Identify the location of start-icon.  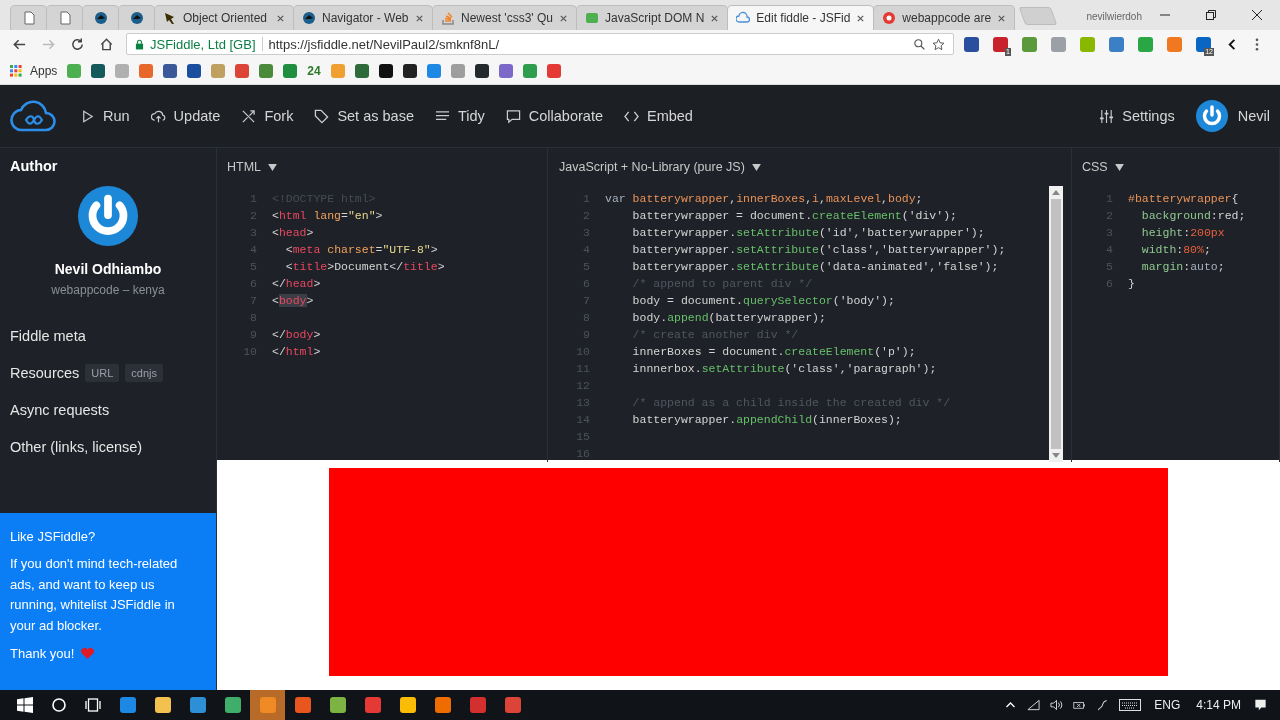
(25, 705).